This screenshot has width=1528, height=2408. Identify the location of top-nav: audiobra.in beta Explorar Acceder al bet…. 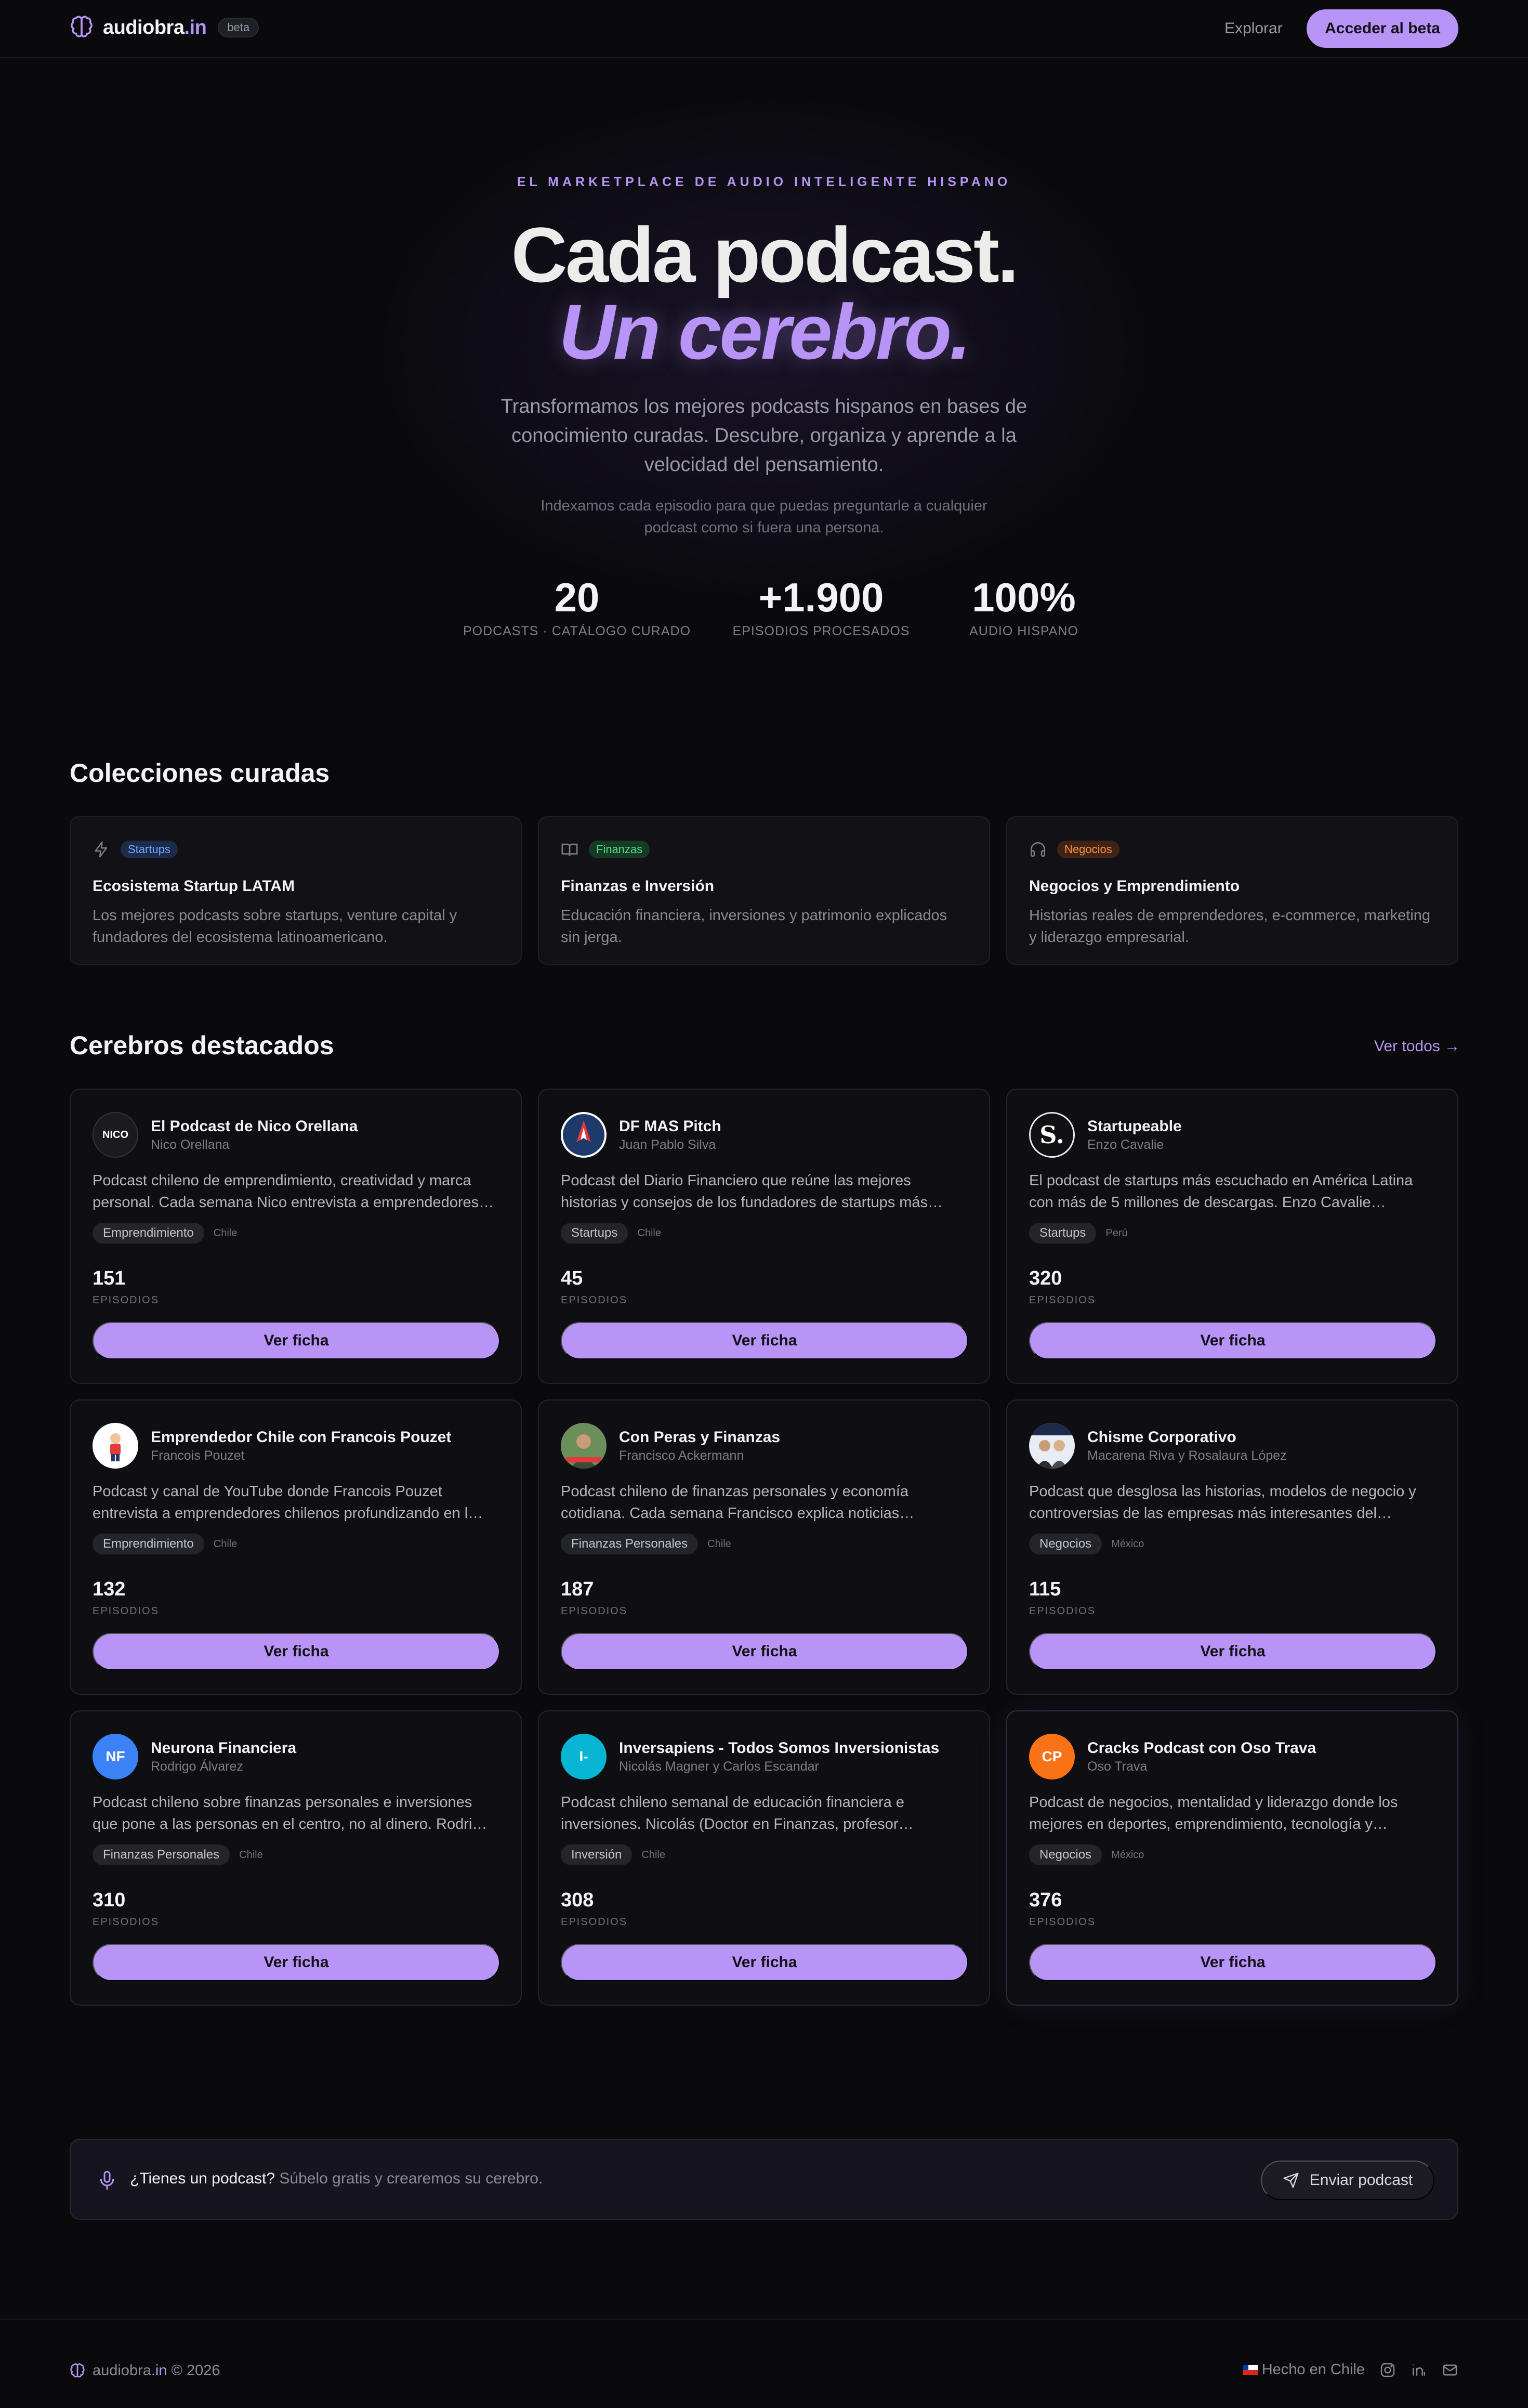
(764, 29).